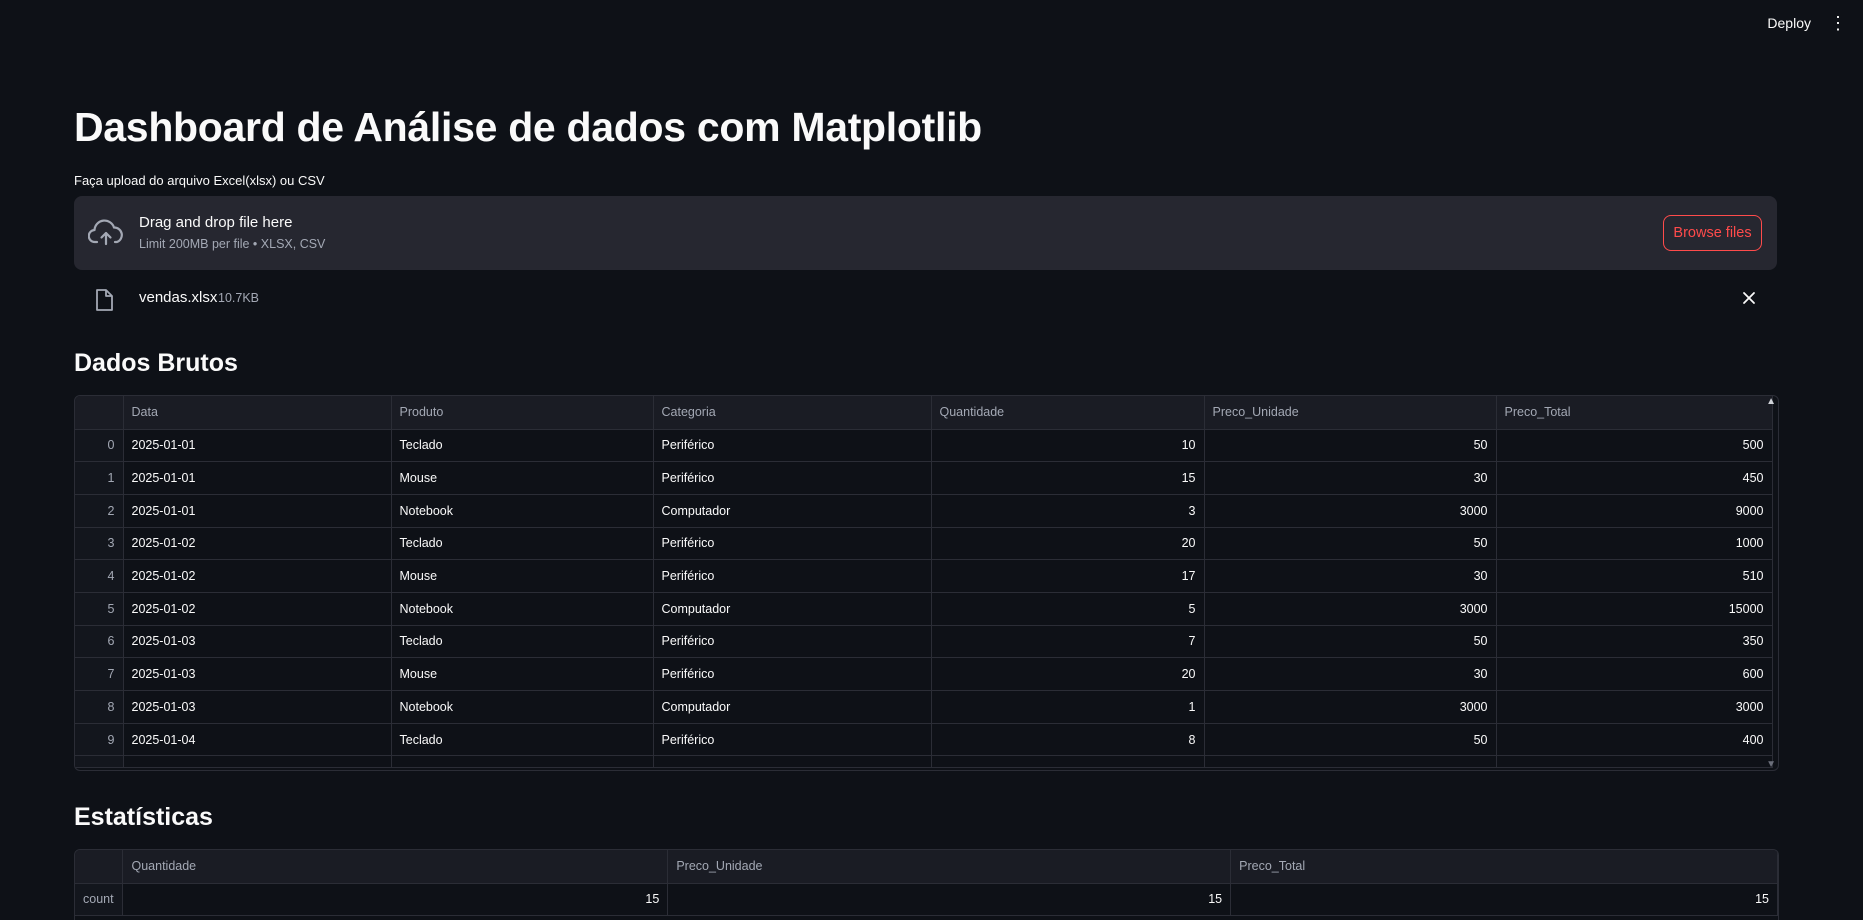  I want to click on row-index: 7, so click(99, 674).